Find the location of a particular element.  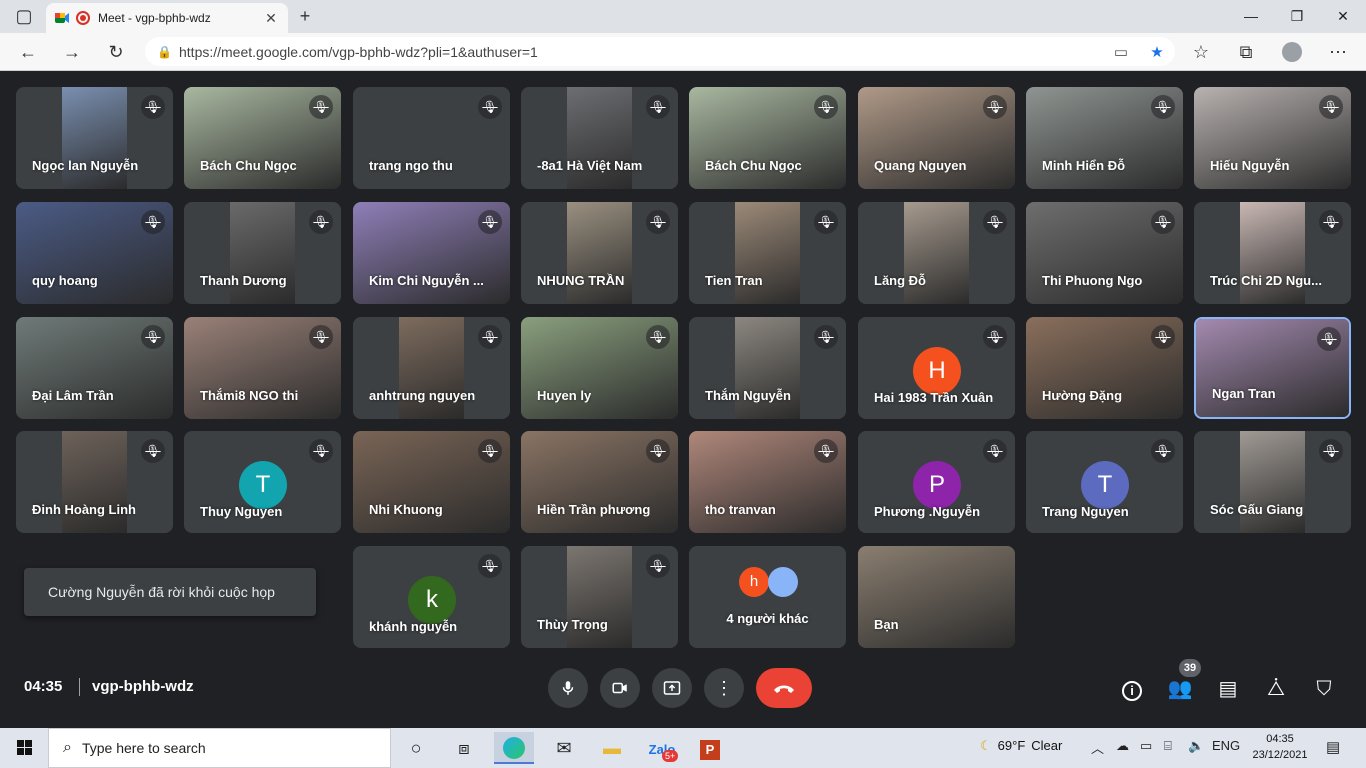

participant-tile: Bạn is located at coordinates (936, 597).